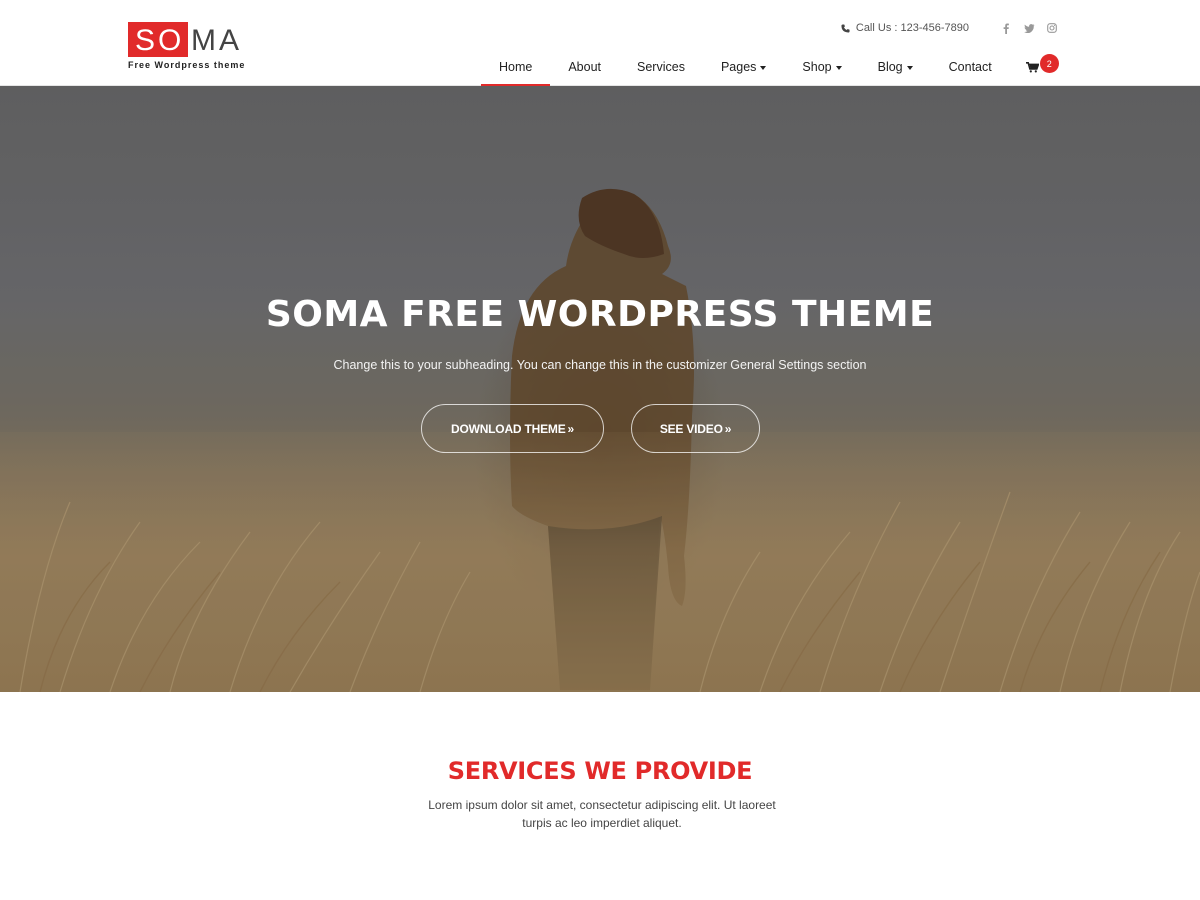 Image resolution: width=1200 pixels, height=900 pixels. I want to click on top-bar: Call Us : 123-456-7890, so click(950, 28).